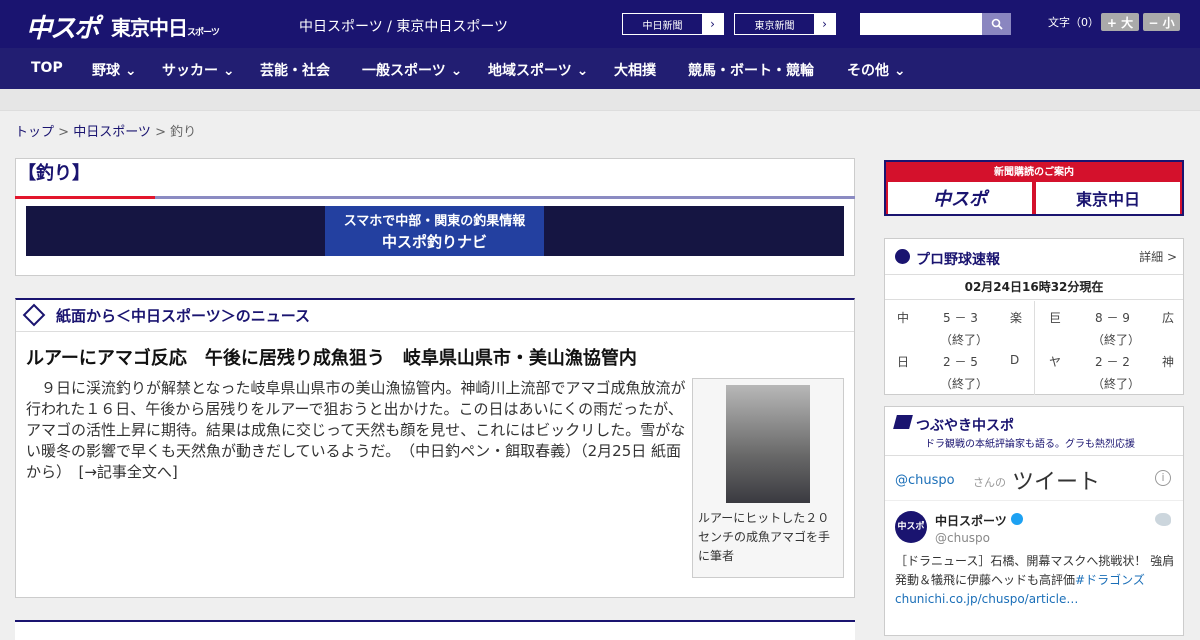  Describe the element at coordinates (774, 26) in the screenshot. I see `tokyo-shimbun-label: 東京新聞` at that location.